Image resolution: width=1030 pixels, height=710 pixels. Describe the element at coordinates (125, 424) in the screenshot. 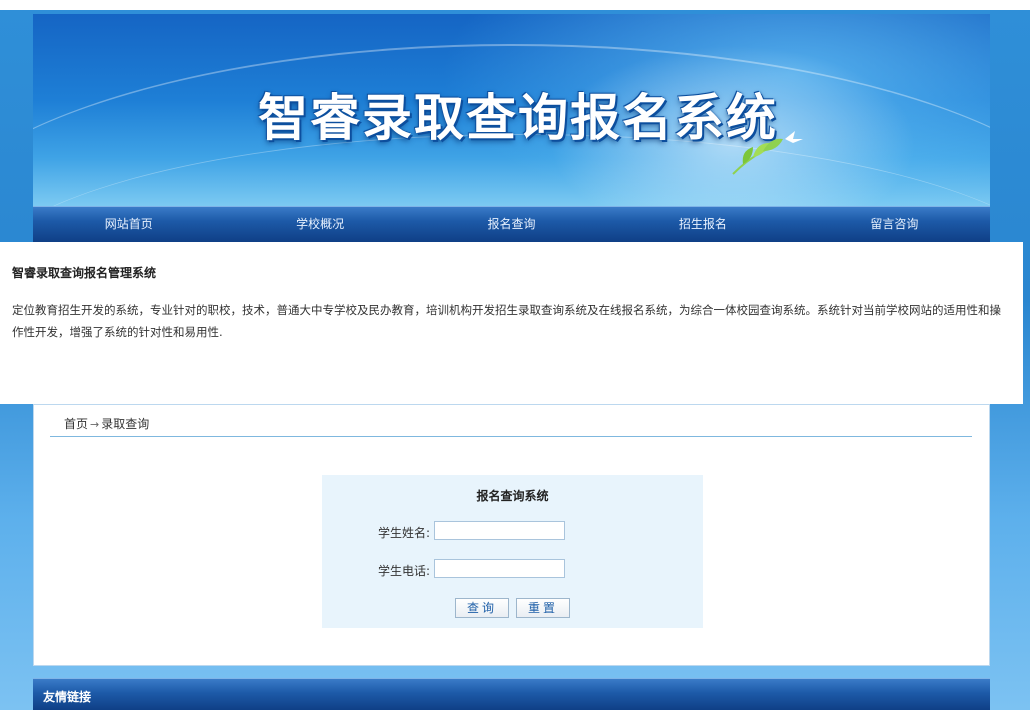

I see `breadcrumb-current: 录取查询` at that location.